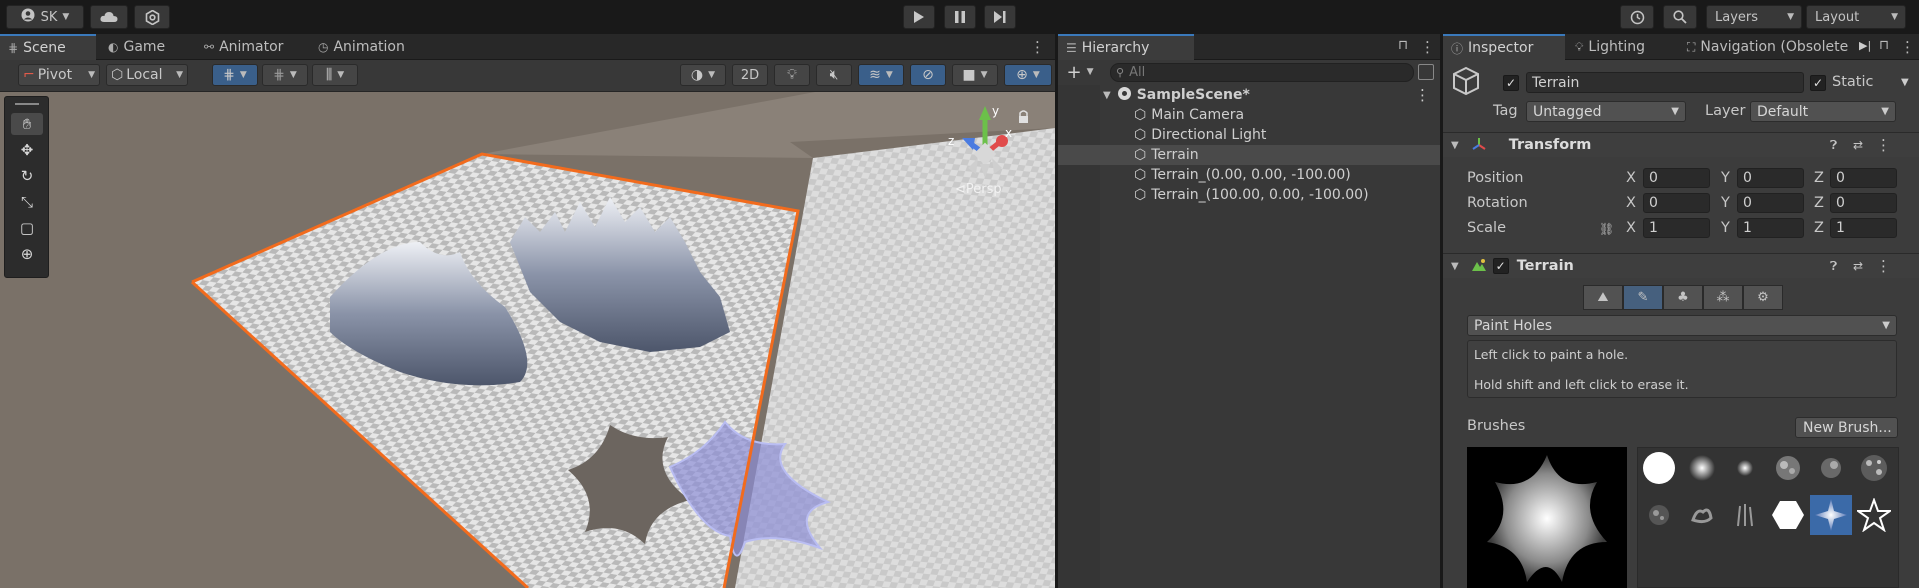  I want to click on hierarchy-item: ⬡ Terrain_(0.00, 0.00, -100.00), so click(1249, 175).